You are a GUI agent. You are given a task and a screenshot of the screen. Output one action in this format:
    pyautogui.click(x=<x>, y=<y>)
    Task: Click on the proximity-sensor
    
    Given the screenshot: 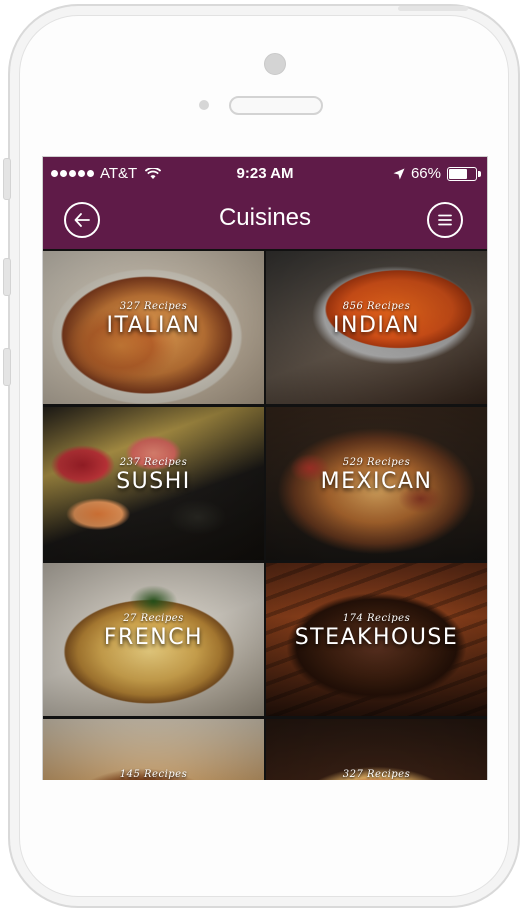 What is the action you would take?
    pyautogui.click(x=204, y=105)
    